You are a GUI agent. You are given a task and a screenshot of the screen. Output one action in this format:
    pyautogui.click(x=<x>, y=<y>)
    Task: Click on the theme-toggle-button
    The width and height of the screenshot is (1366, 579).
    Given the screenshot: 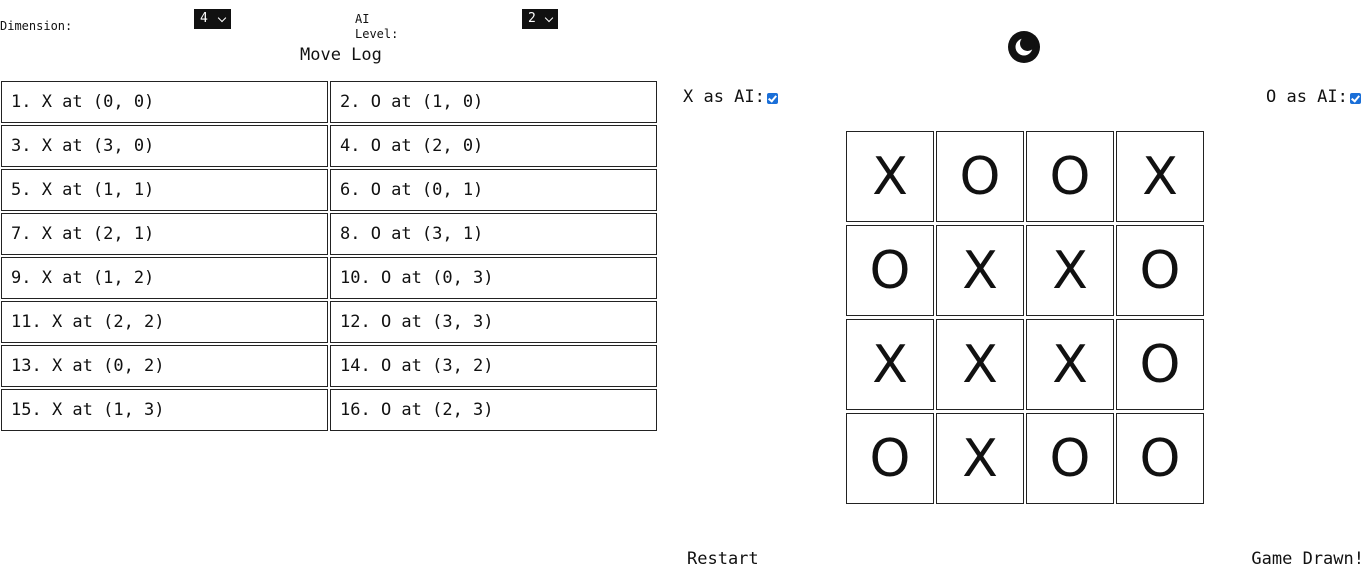 What is the action you would take?
    pyautogui.click(x=1024, y=47)
    